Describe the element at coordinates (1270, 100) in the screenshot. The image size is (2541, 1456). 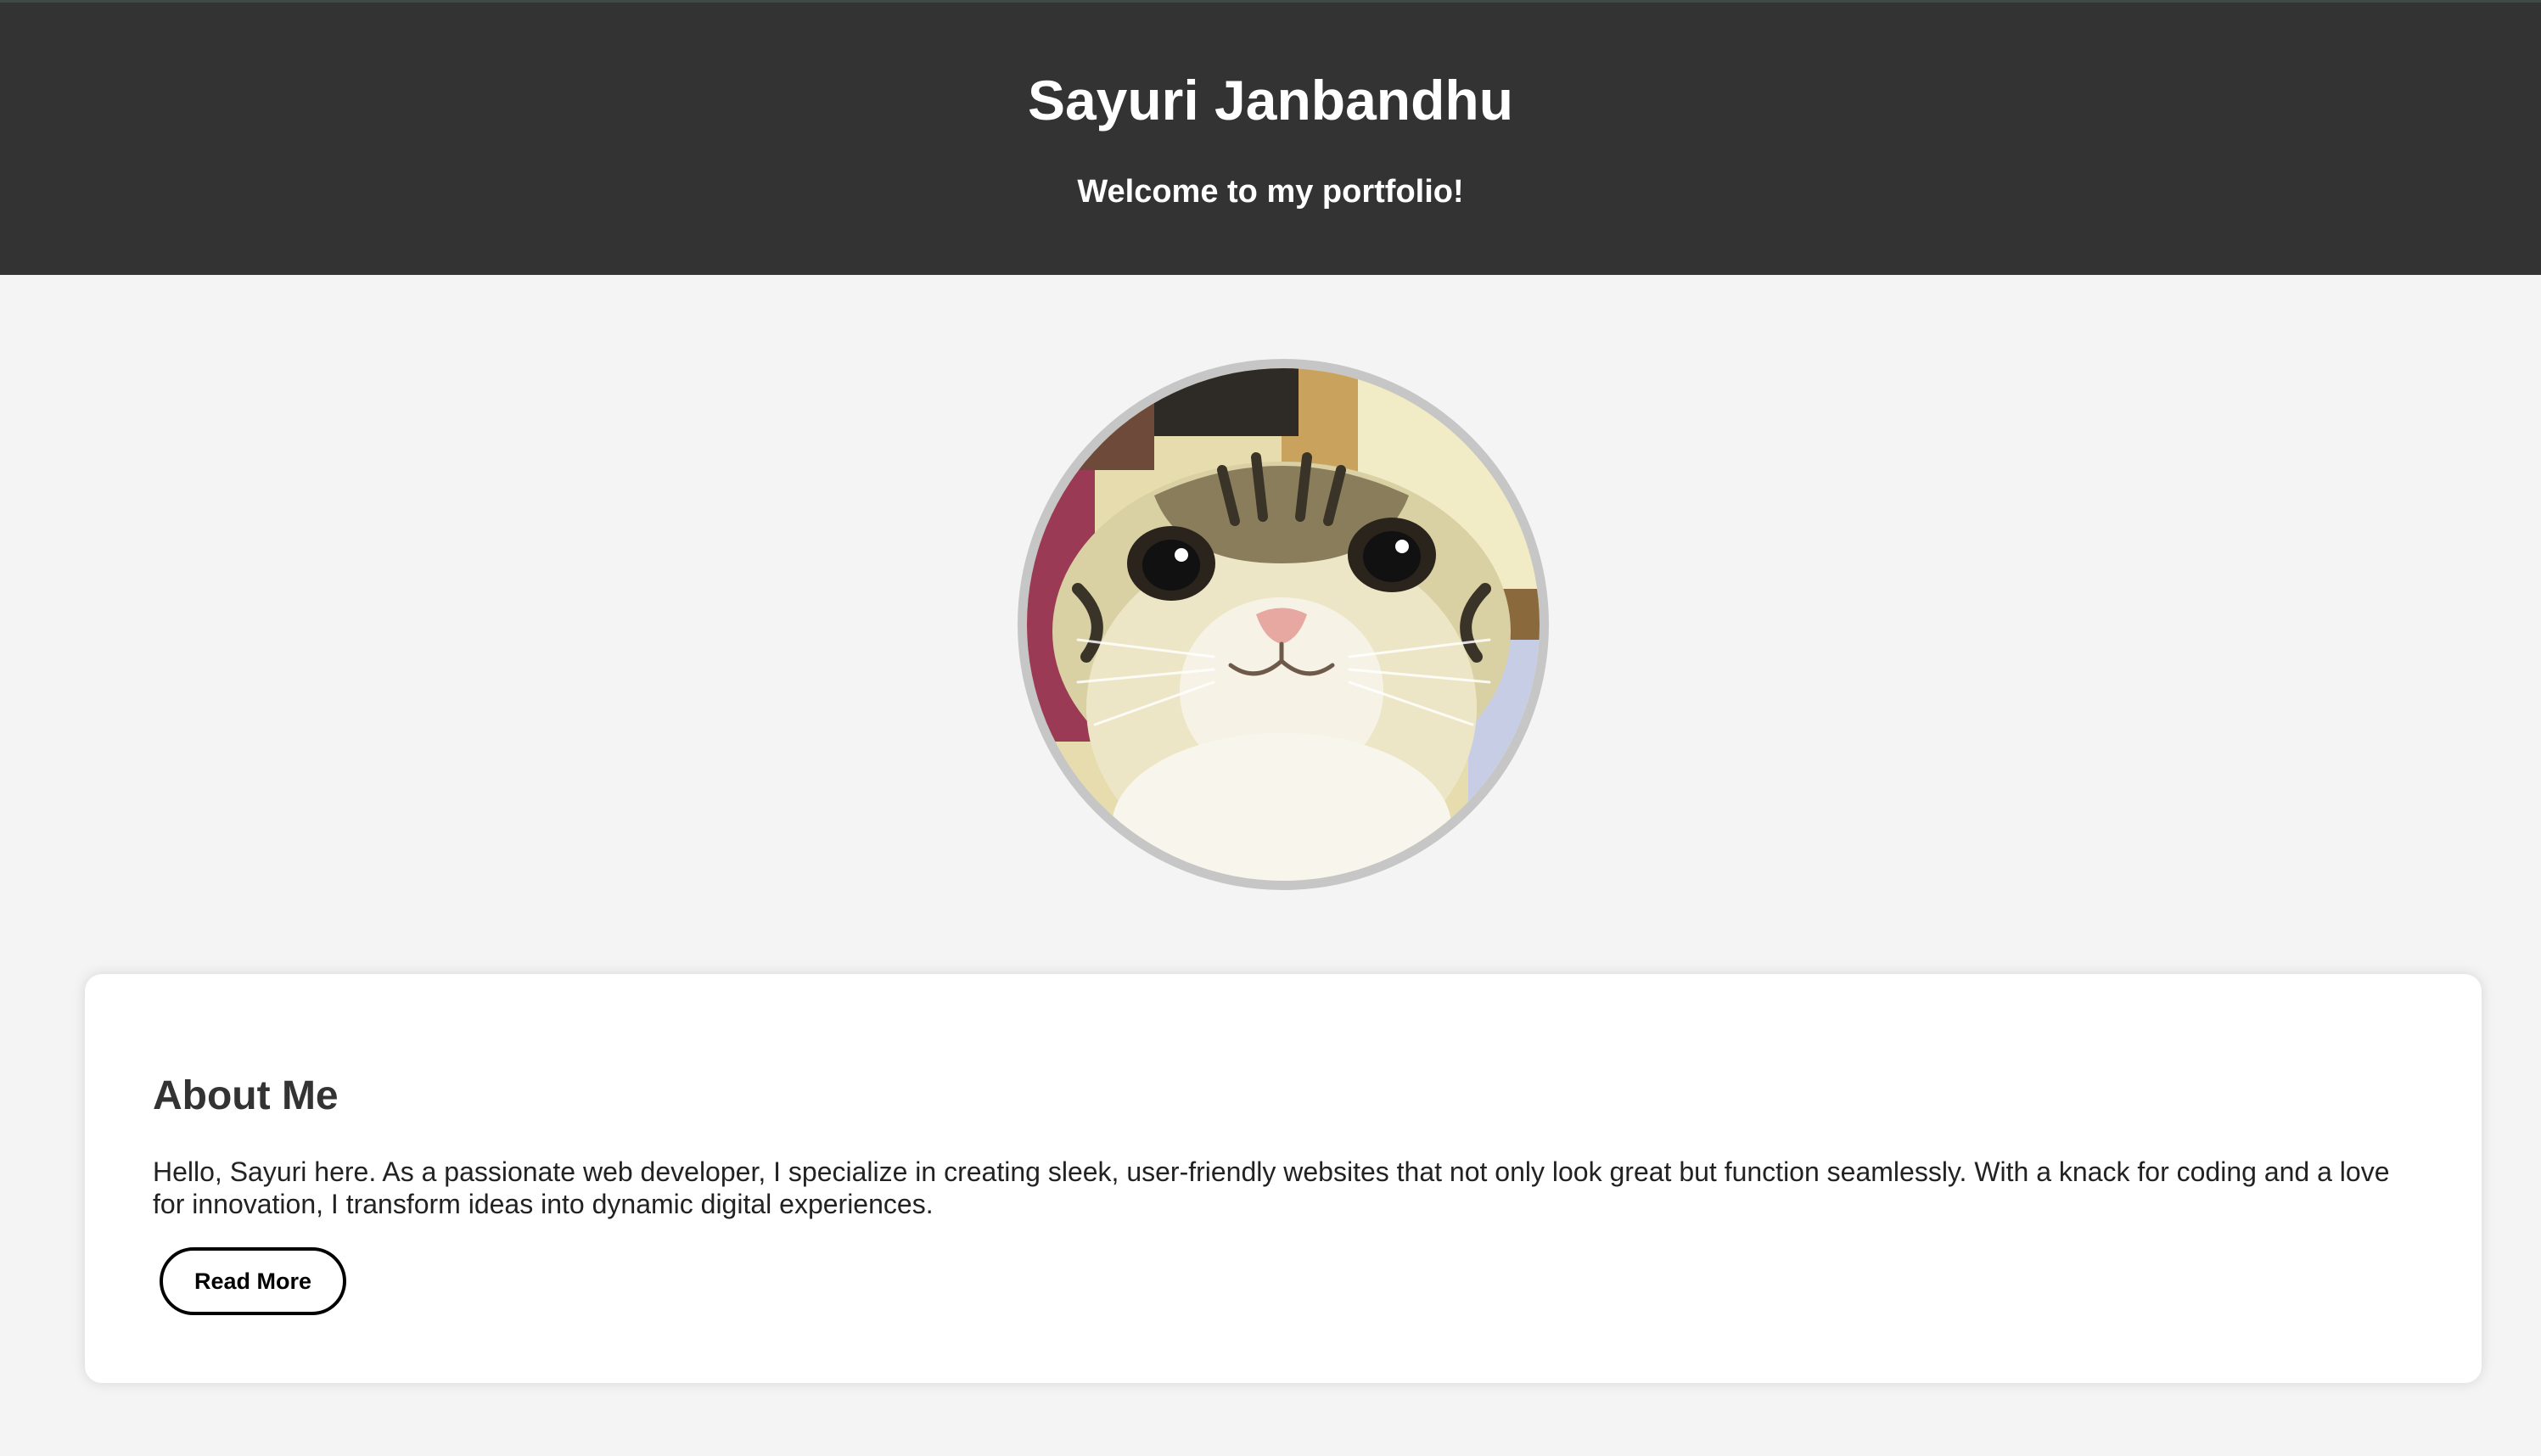
I see `site-title: Sayuri Janbandhu` at that location.